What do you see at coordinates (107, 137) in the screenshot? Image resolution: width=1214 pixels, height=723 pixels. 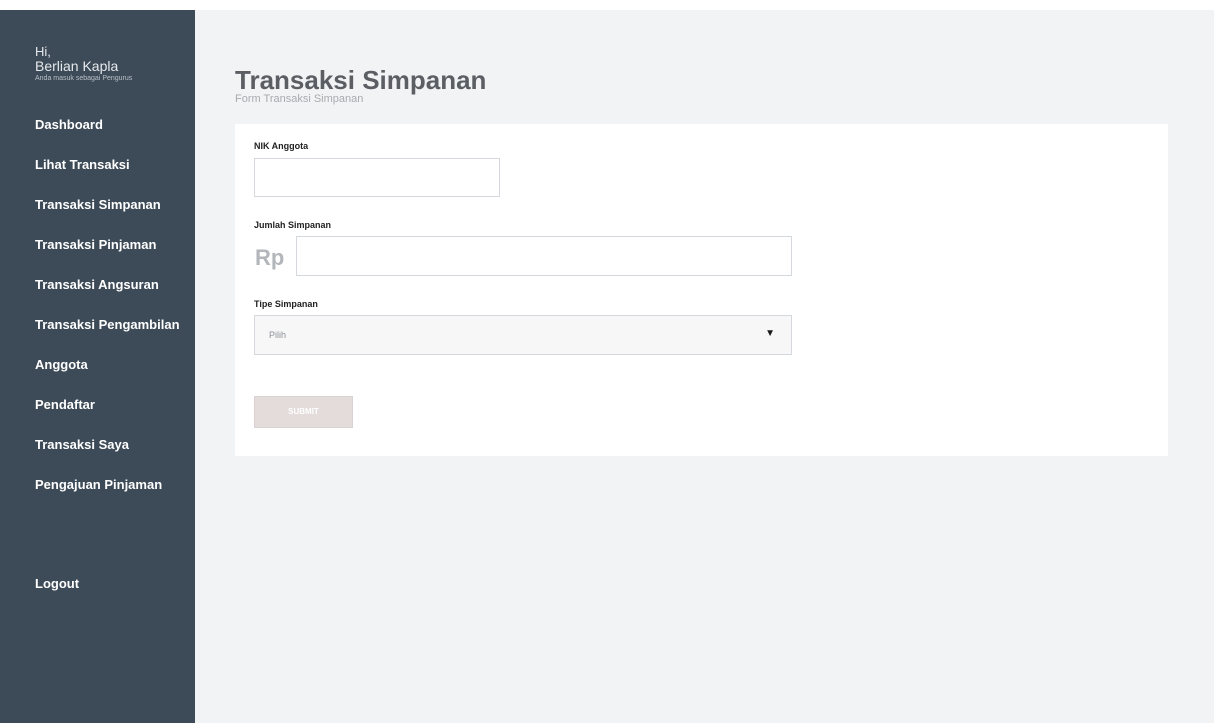 I see `sidebar-item-dashboard: Dashboard` at bounding box center [107, 137].